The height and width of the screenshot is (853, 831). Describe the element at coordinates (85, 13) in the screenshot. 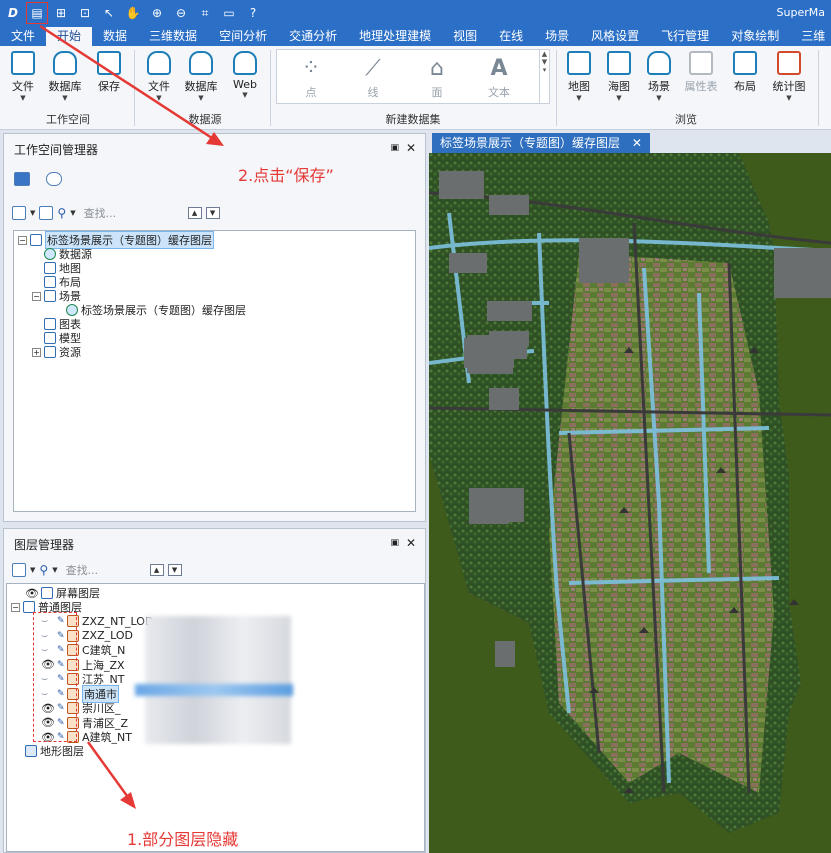

I see `open-icon: ⊡` at that location.